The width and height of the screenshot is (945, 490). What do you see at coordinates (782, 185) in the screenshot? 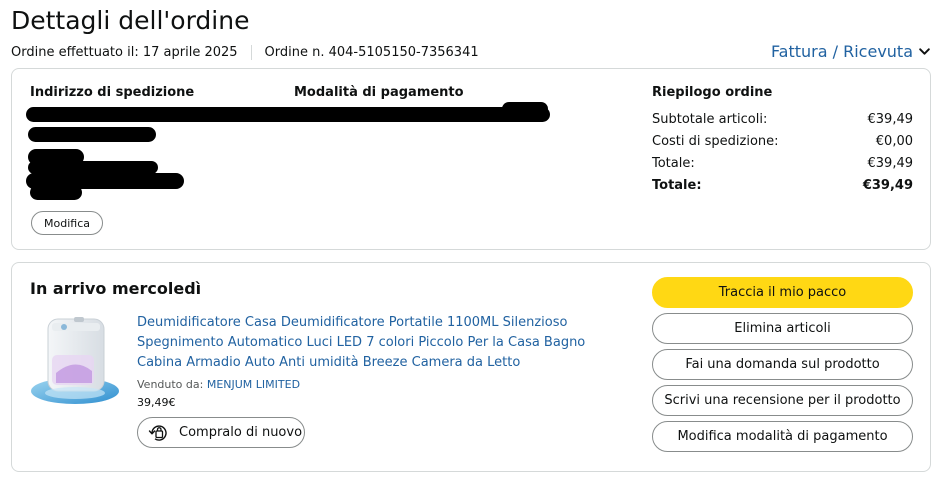
I see `summary-row-grand-total: Totale: €39,49` at bounding box center [782, 185].